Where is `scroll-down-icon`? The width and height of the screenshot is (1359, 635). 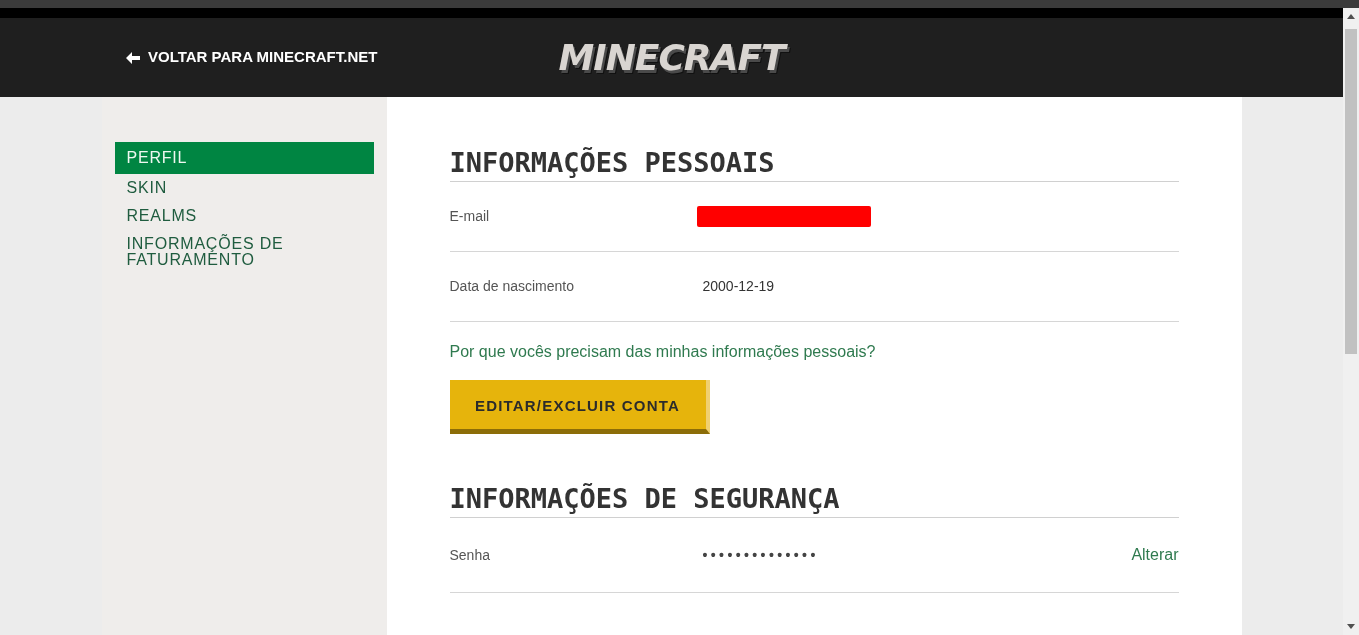
scroll-down-icon is located at coordinates (1351, 626).